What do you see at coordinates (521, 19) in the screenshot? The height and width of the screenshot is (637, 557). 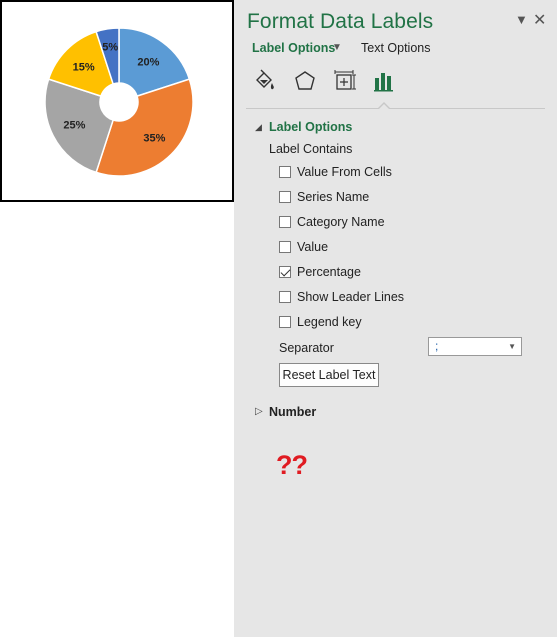 I see `pane-options-caret-icon: ▼` at bounding box center [521, 19].